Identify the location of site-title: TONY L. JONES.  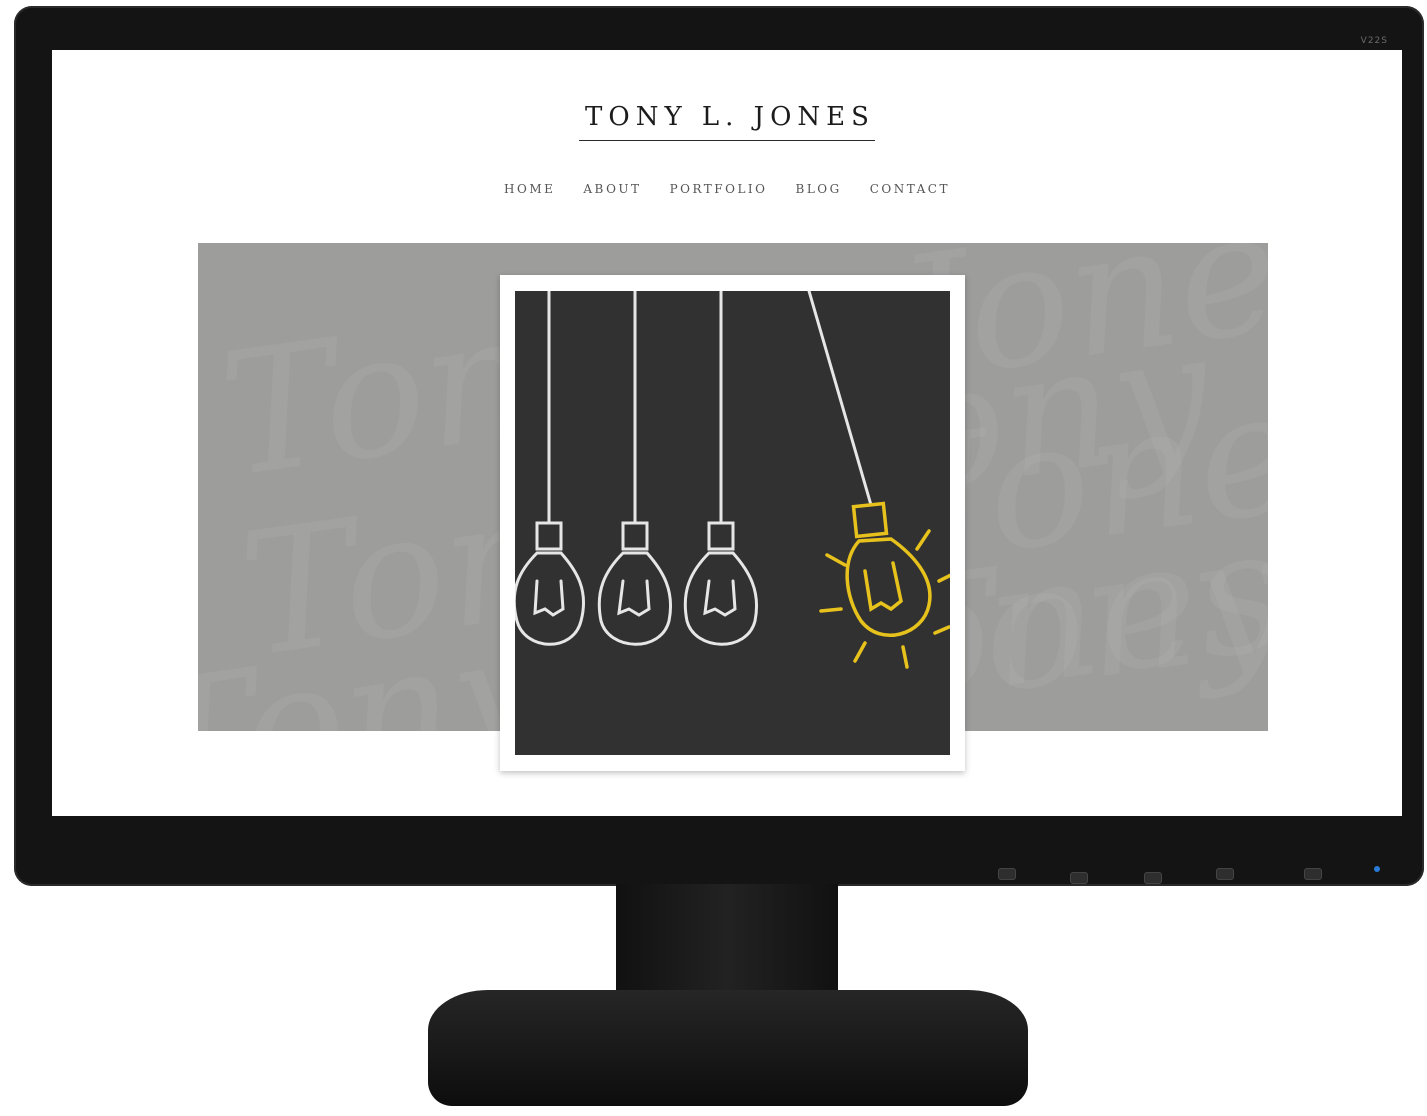
(727, 118).